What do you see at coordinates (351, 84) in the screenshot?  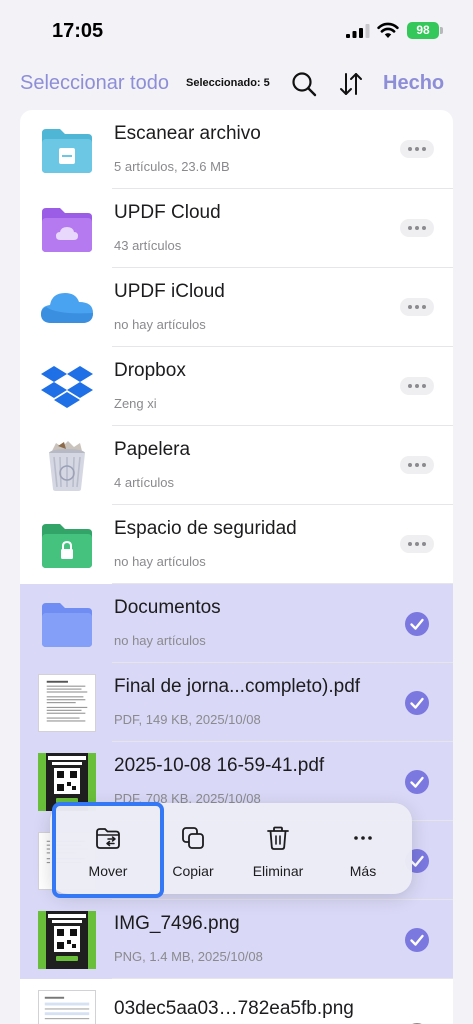 I see `sort-icon` at bounding box center [351, 84].